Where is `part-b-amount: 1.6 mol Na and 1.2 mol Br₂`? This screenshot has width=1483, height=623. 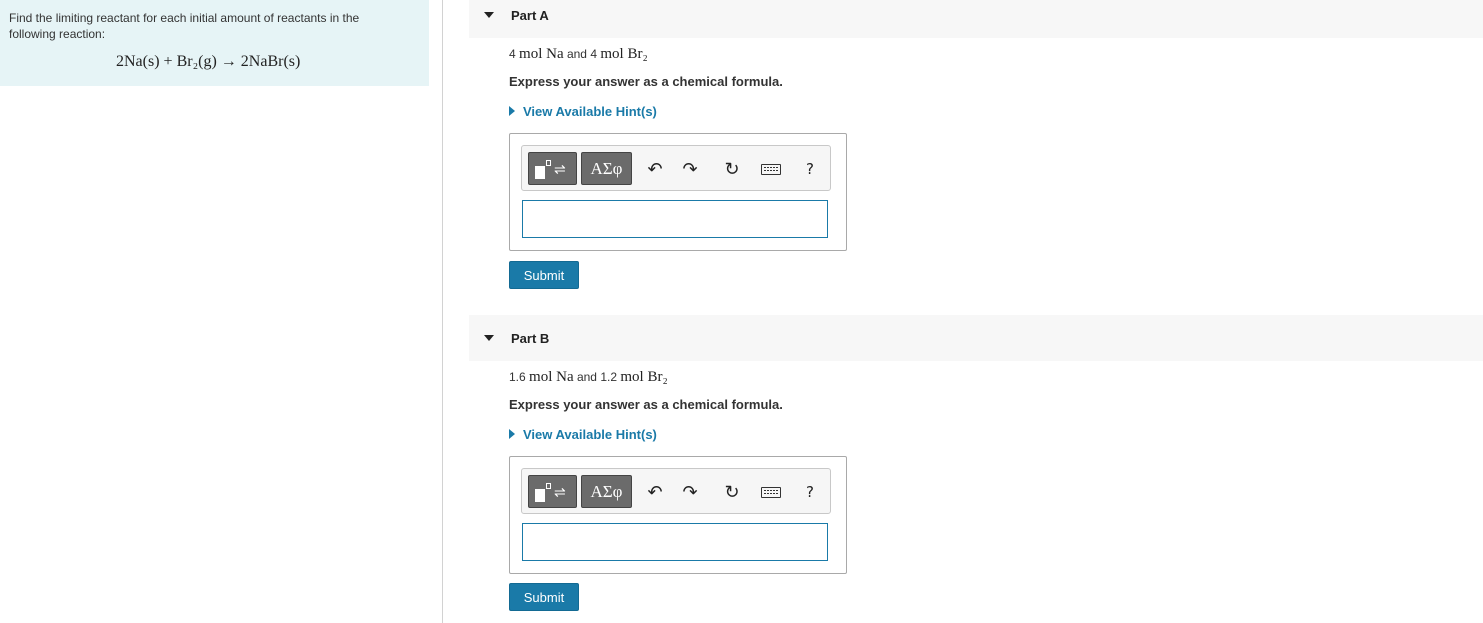 part-b-amount: 1.6 mol Na and 1.2 mol Br₂ is located at coordinates (588, 377).